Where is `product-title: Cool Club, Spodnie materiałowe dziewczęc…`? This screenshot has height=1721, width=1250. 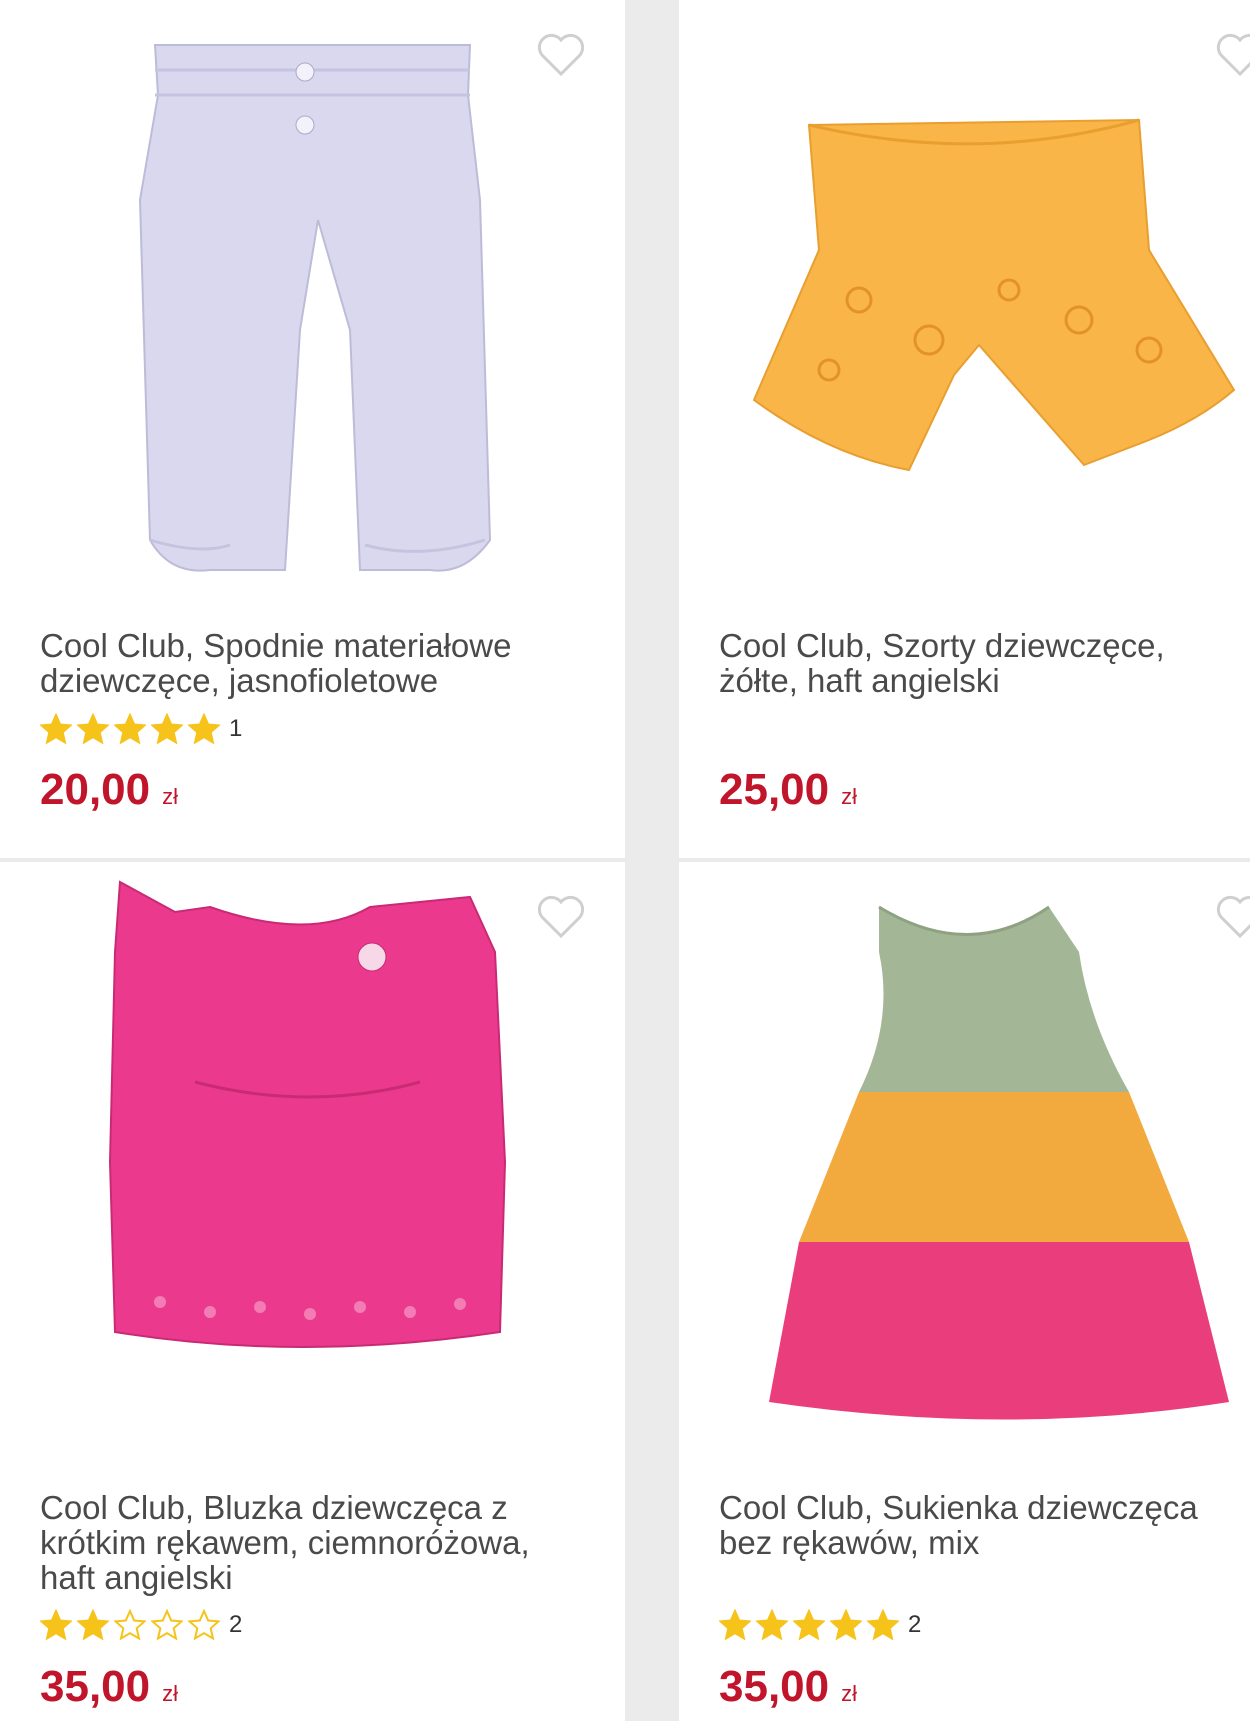 product-title: Cool Club, Spodnie materiałowe dziewczęc… is located at coordinates (312, 663).